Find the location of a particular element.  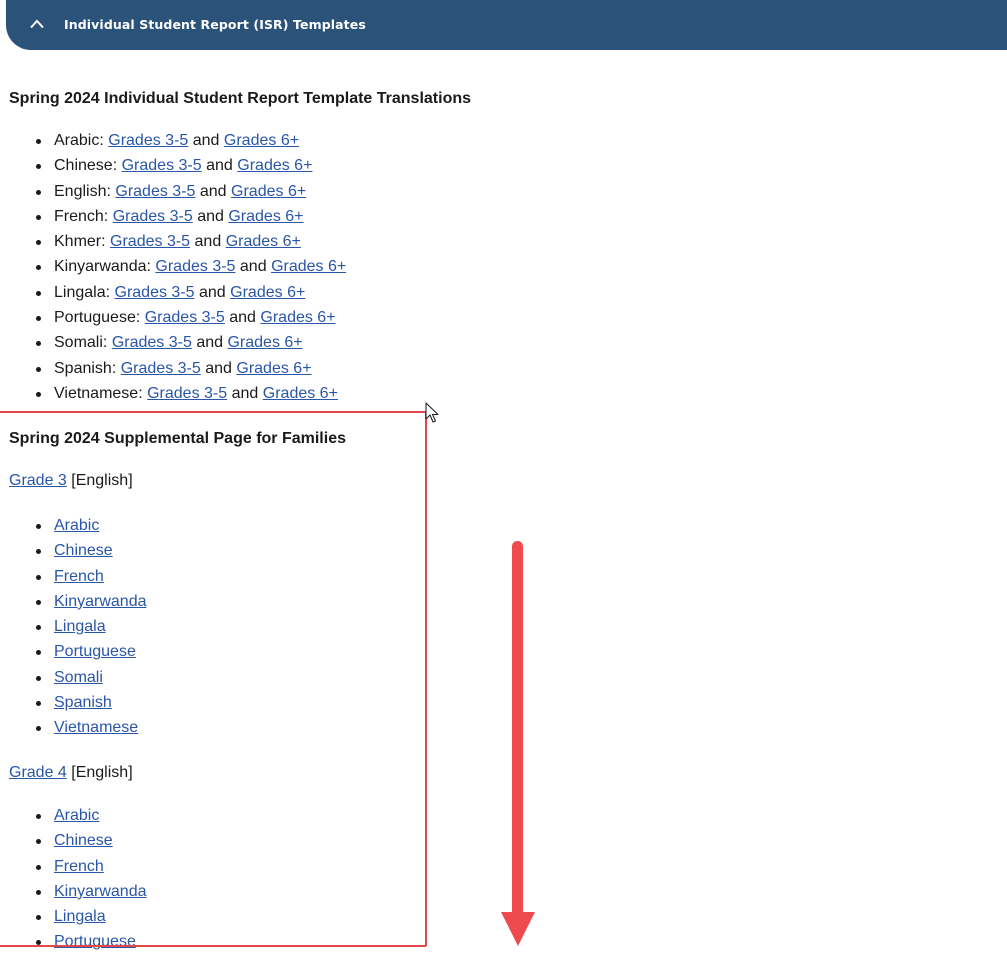

list-item: Portuguese: Grades 3-5 and Grades 6+ is located at coordinates (177, 317).